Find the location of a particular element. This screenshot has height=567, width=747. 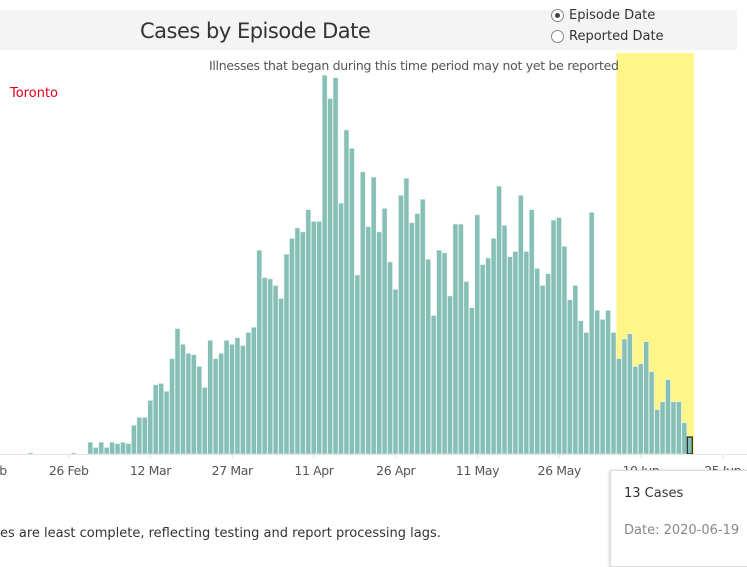

bar-selected is located at coordinates (689, 445).